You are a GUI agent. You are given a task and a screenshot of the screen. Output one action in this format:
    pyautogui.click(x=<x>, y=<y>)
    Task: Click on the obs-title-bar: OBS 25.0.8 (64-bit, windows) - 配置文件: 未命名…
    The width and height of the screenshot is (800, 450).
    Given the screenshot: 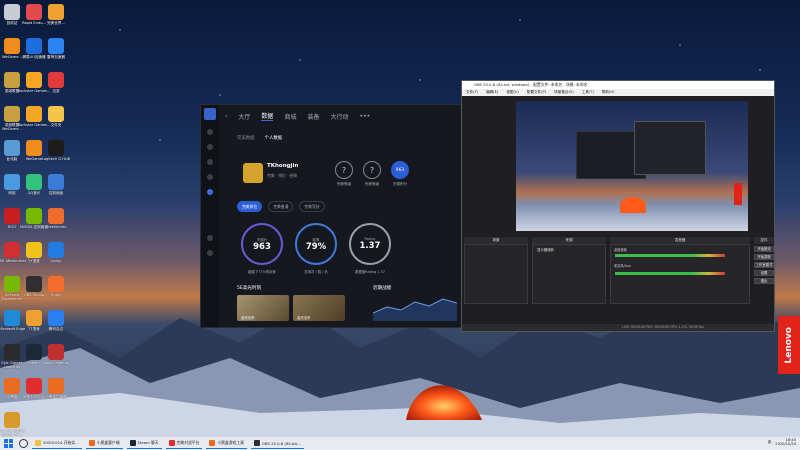 What is the action you would take?
    pyautogui.click(x=618, y=85)
    